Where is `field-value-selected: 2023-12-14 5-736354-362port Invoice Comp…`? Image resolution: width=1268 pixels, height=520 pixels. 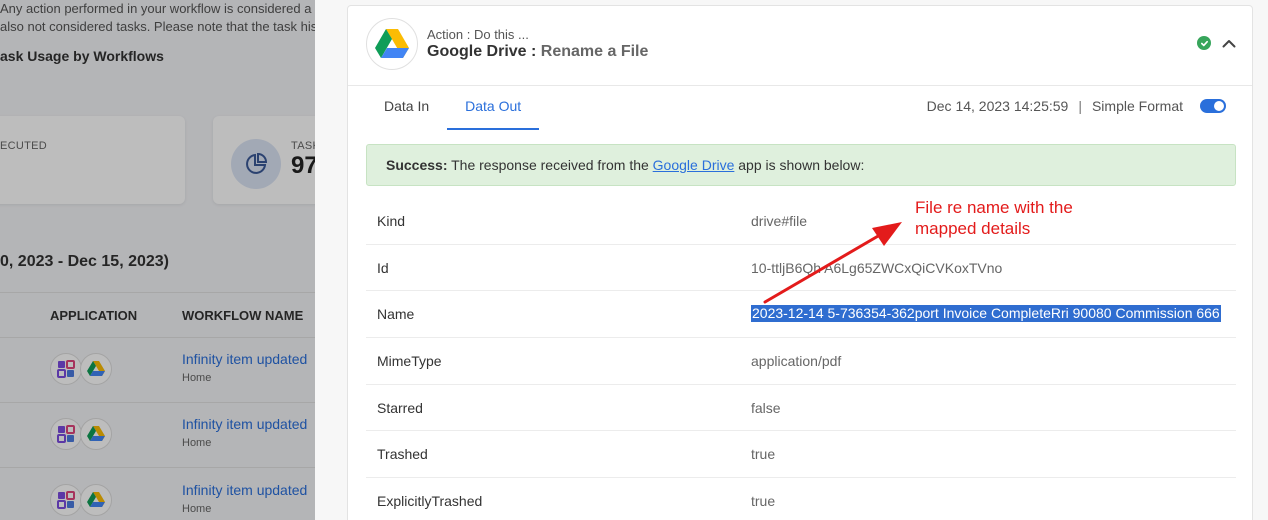 field-value-selected: 2023-12-14 5-736354-362port Invoice Comp… is located at coordinates (986, 314).